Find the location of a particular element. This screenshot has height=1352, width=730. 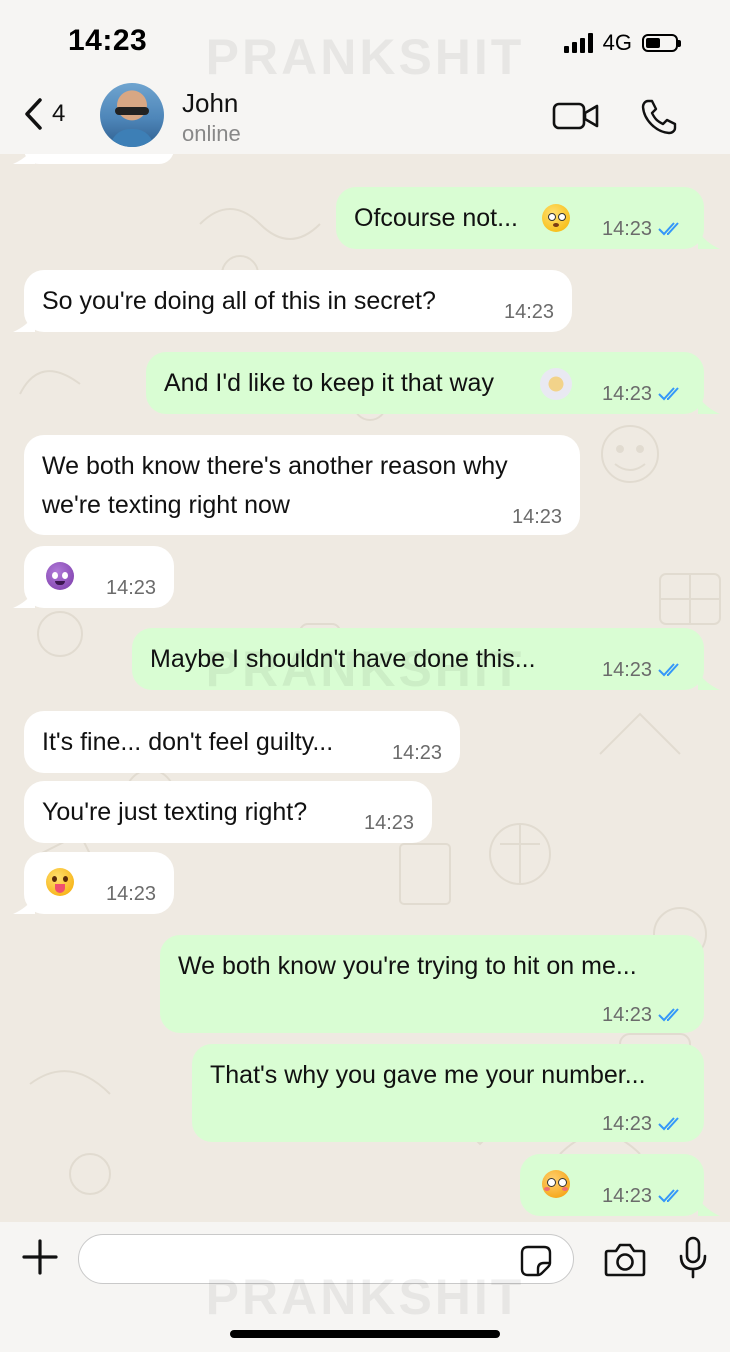

phone-icon is located at coordinates (659, 117).